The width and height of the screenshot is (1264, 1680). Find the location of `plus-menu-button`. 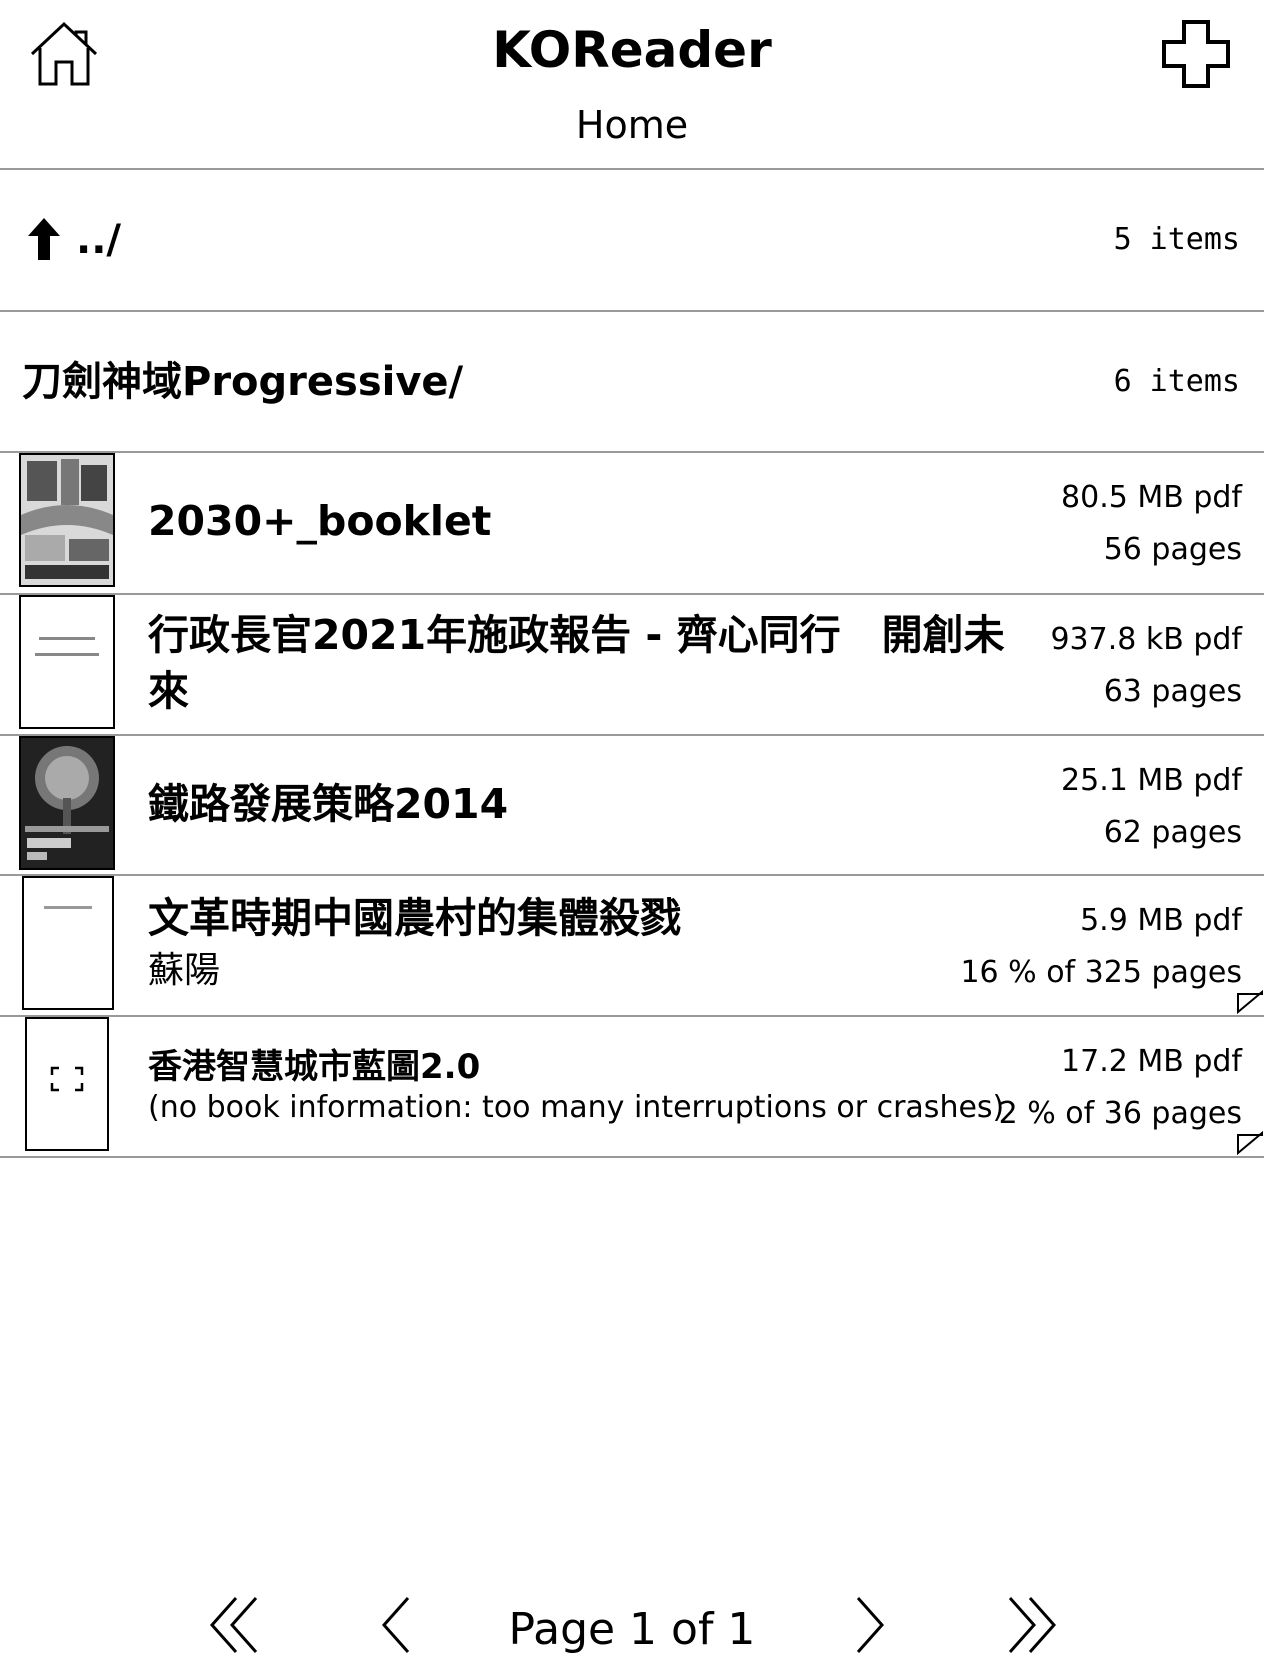

plus-menu-button is located at coordinates (1196, 54).